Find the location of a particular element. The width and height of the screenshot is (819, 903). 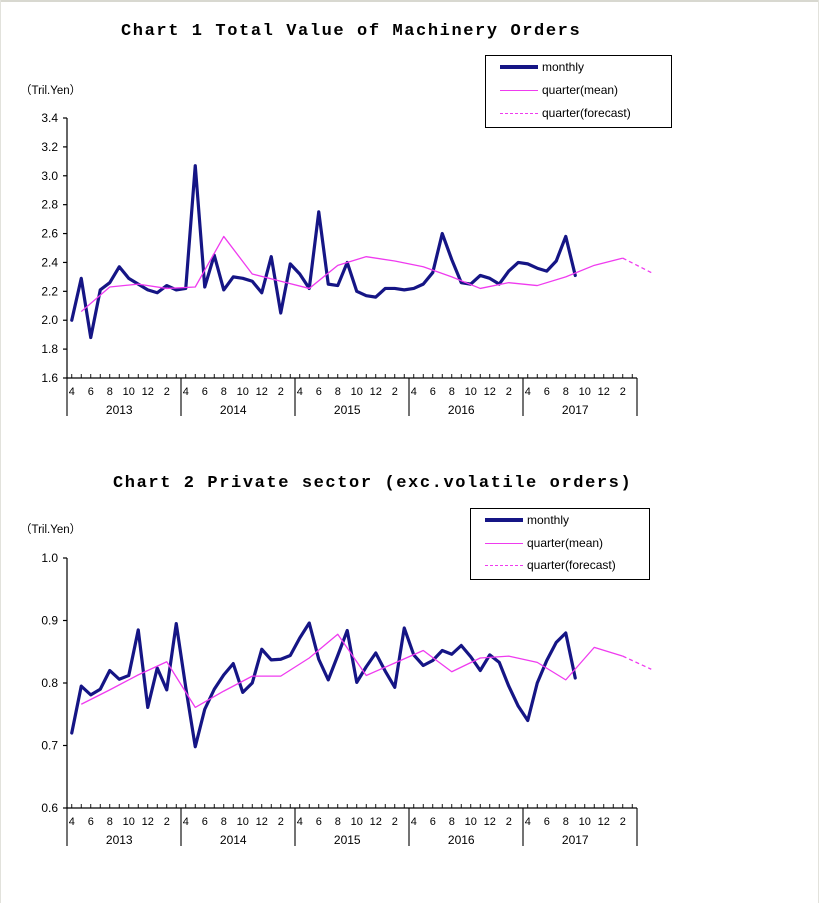

y-tick-label: 0.7 is located at coordinates (49, 746).